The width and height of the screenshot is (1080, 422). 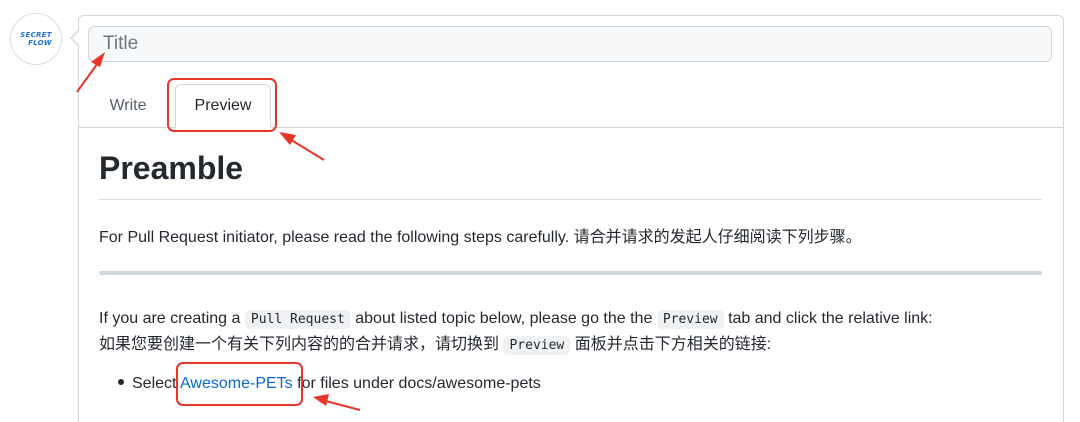 I want to click on code-preview: Preview, so click(x=690, y=319).